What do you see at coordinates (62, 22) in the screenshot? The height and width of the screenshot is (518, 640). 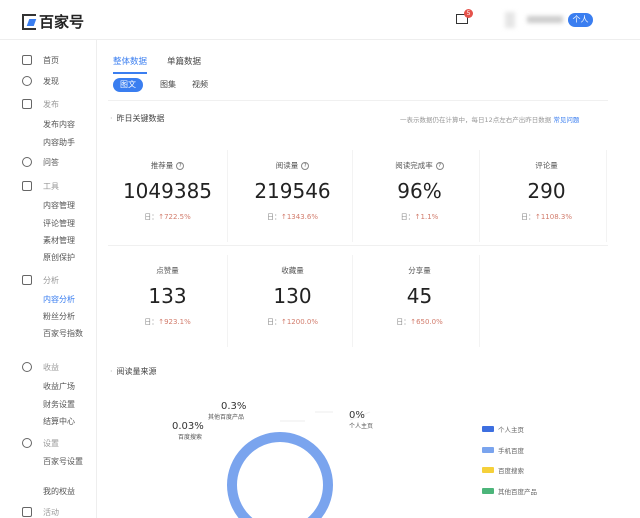 I see `logo-text: 百家号` at bounding box center [62, 22].